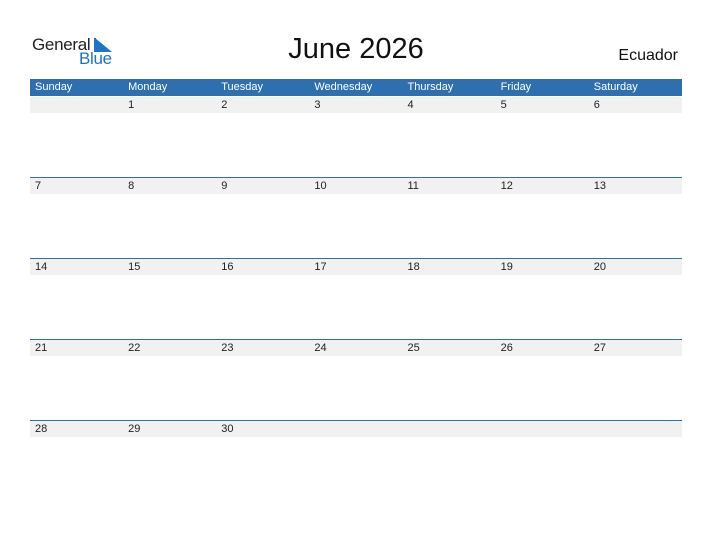  Describe the element at coordinates (41, 348) in the screenshot. I see `day-cell: 21` at that location.